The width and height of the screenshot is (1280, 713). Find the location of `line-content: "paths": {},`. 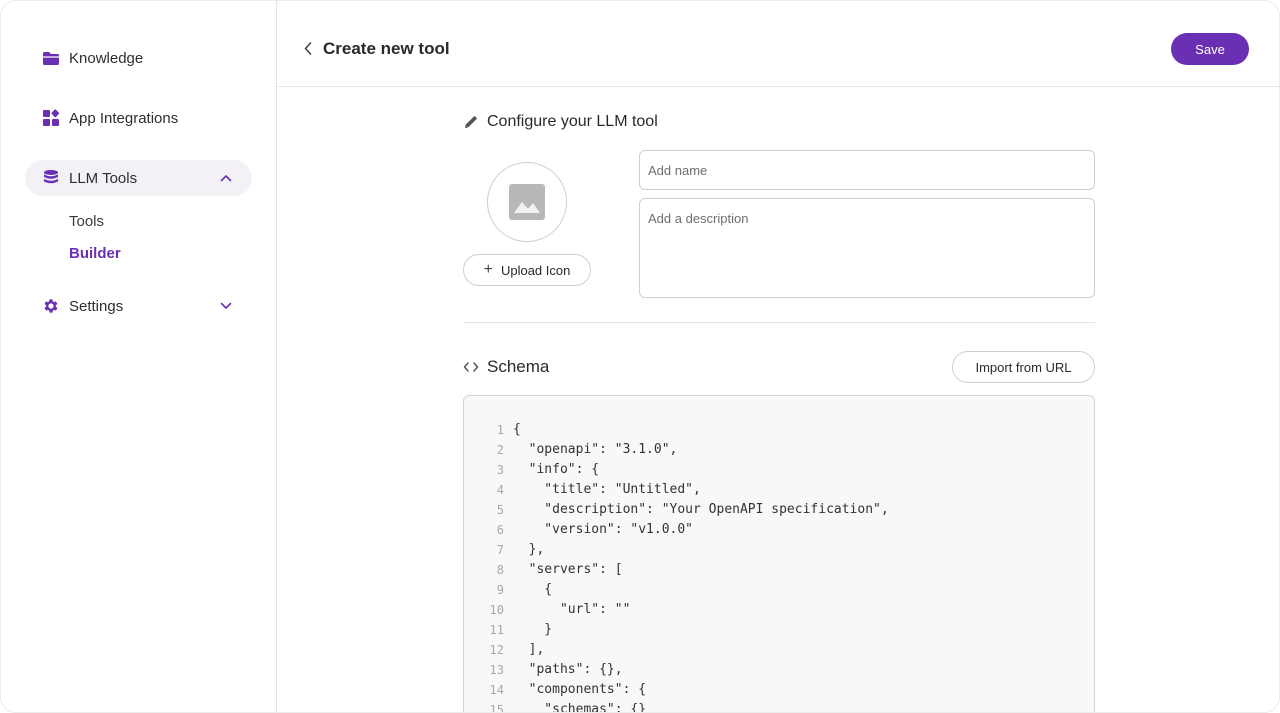

line-content: "paths": {}, is located at coordinates (568, 669).